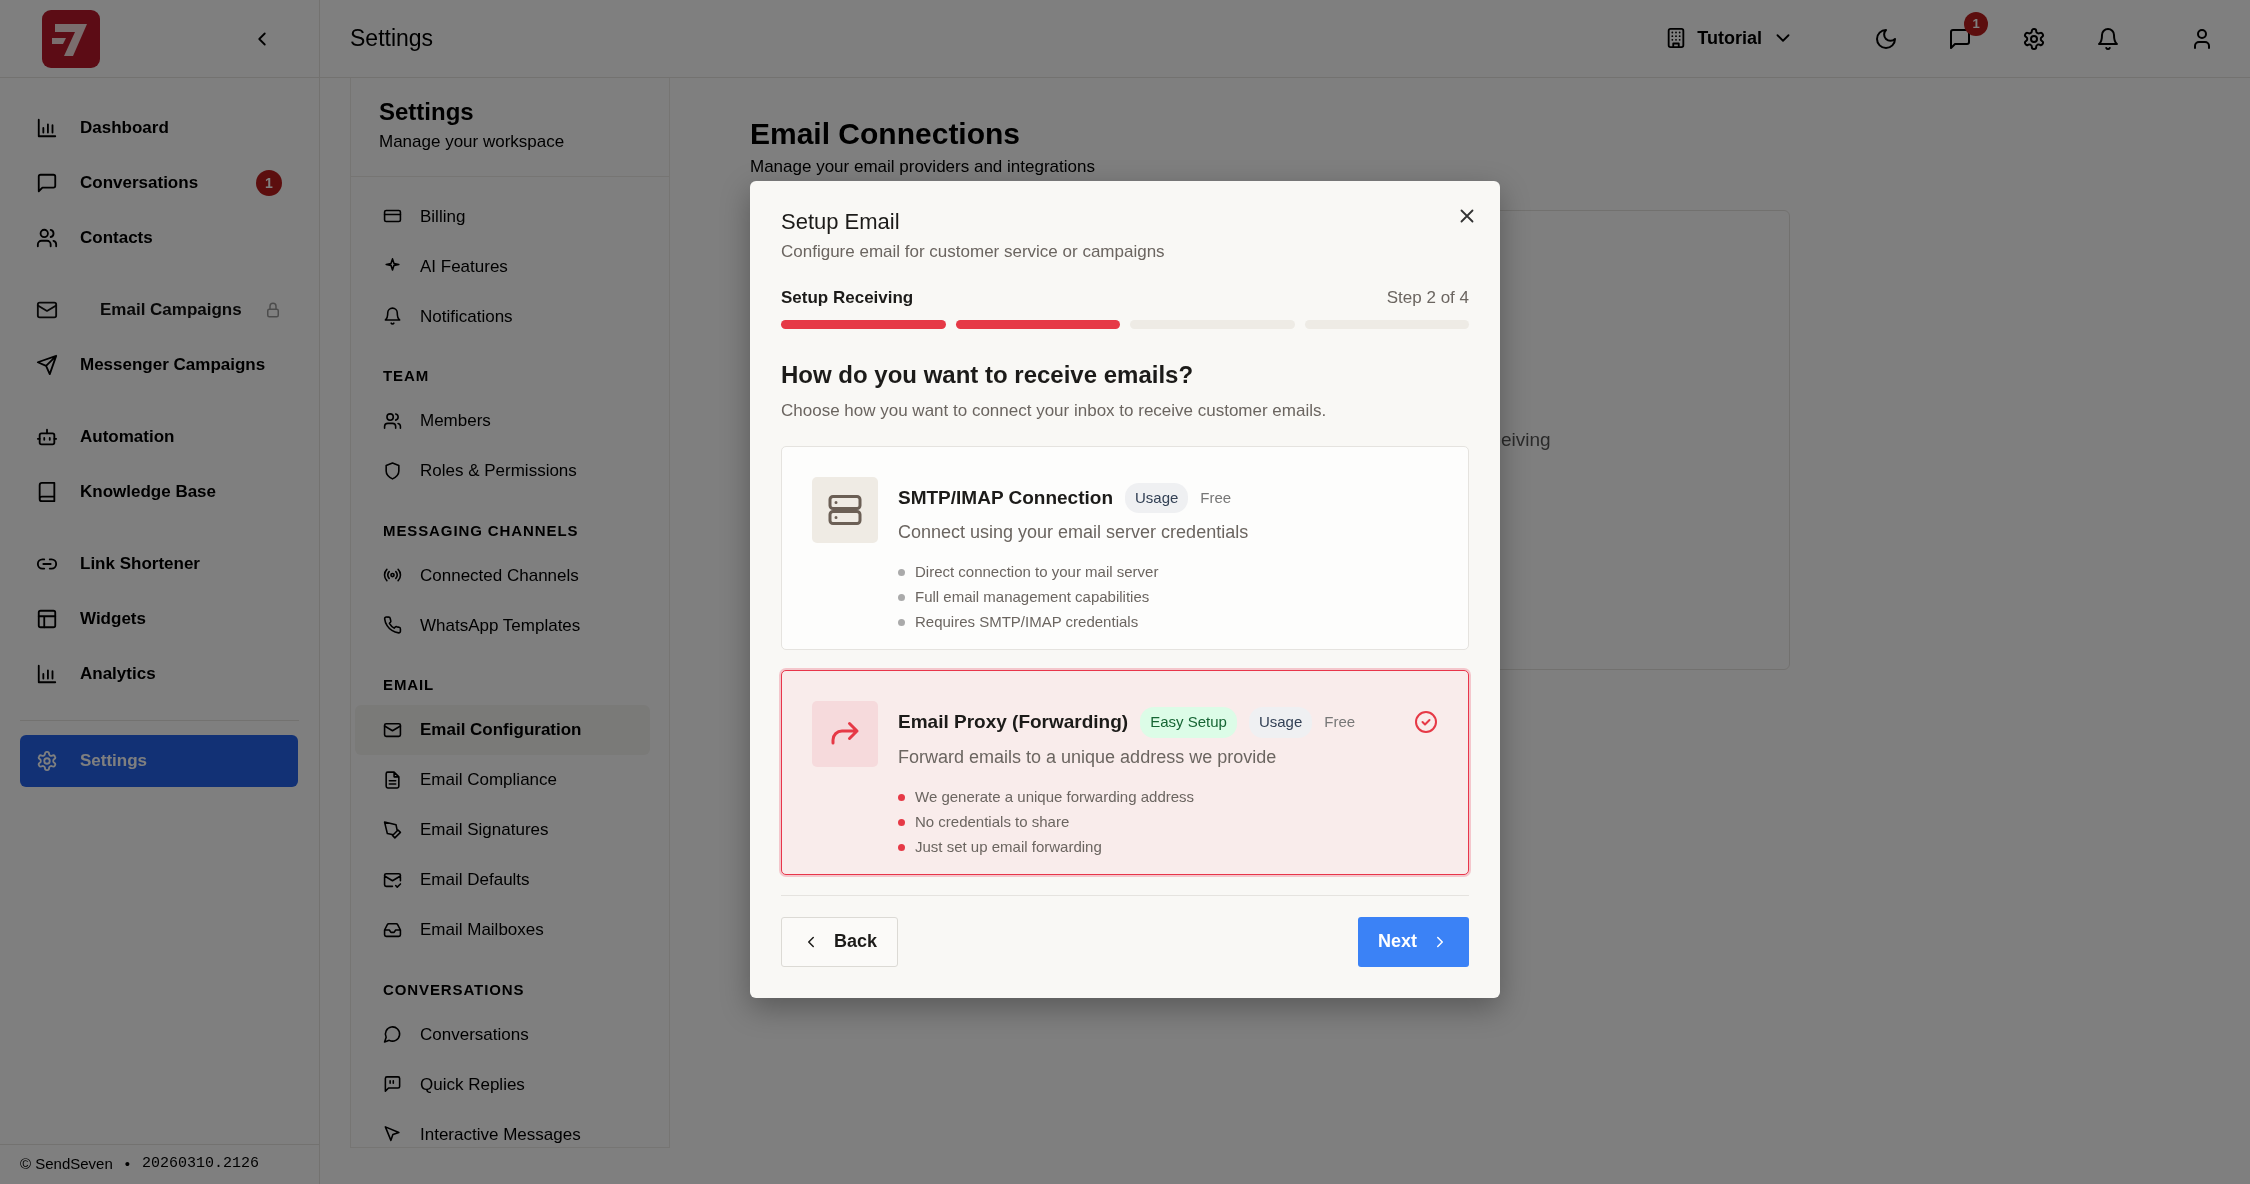 The width and height of the screenshot is (2250, 1184). Describe the element at coordinates (159, 238) in the screenshot. I see `sidebar-item: Contacts` at that location.